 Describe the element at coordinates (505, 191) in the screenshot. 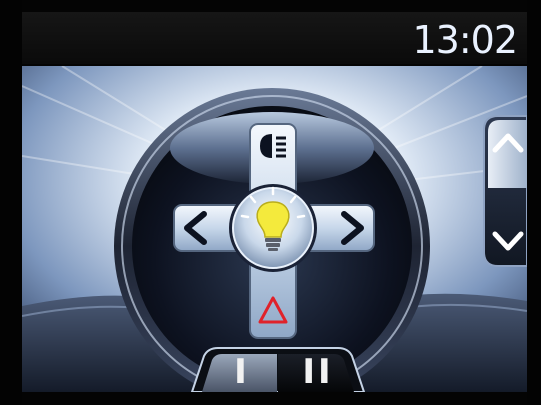

I see `side-scroller` at that location.